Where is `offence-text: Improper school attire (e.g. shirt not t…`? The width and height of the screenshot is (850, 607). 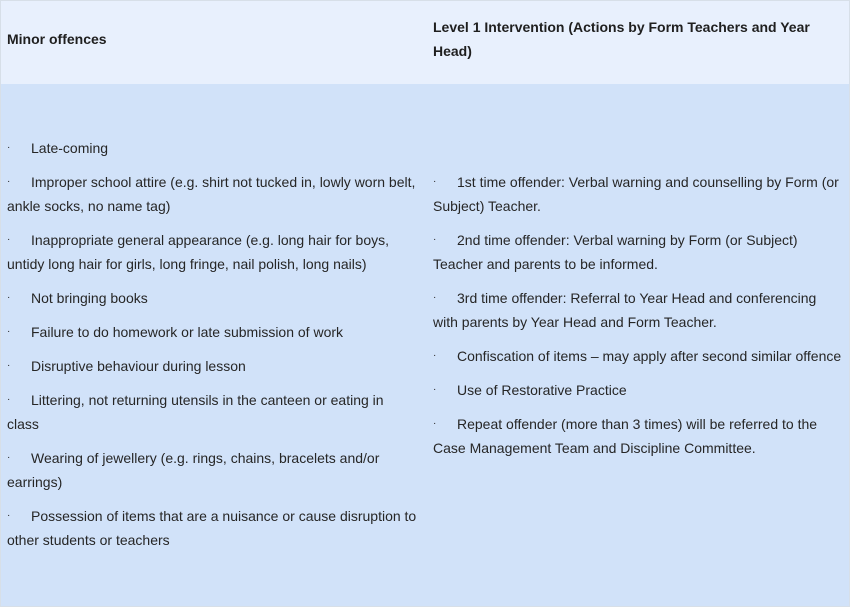
offence-text: Improper school attire (e.g. shirt not t… is located at coordinates (211, 194).